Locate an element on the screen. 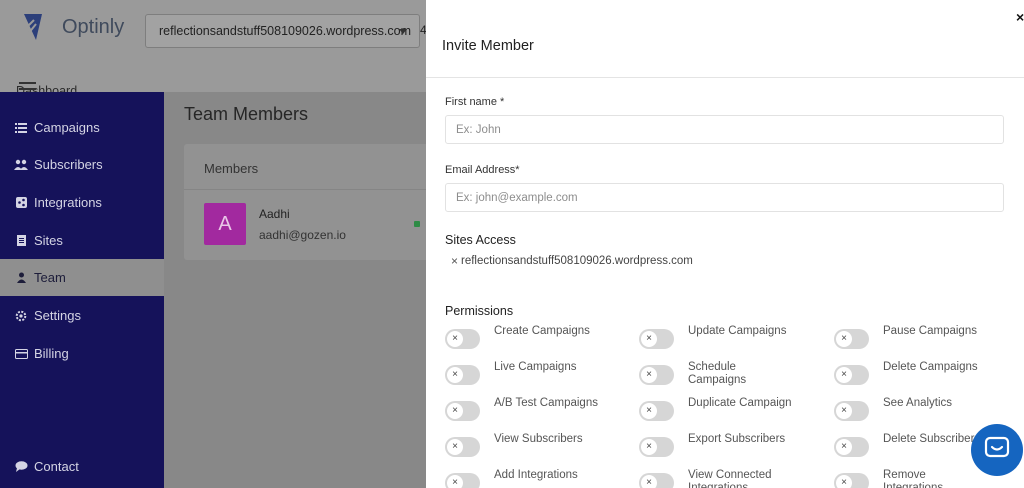 The image size is (1024, 488). permission-label: Remove Integrations is located at coordinates (913, 478).